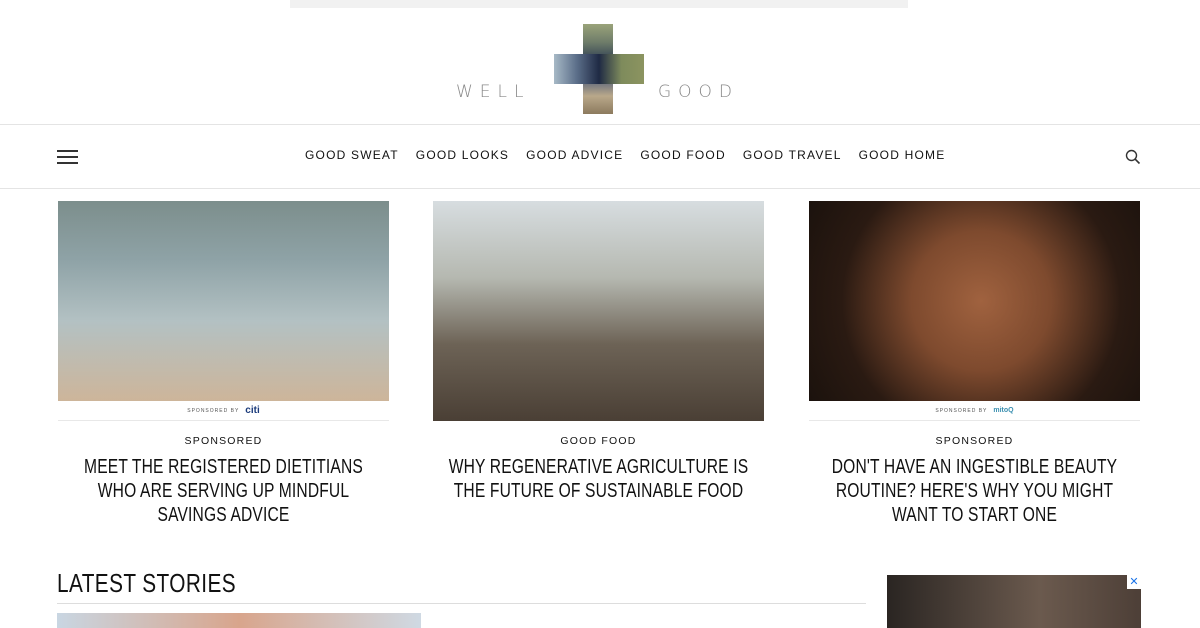 The image size is (1200, 628). What do you see at coordinates (902, 155) in the screenshot?
I see `nav-item-good-home: GOOD HOME` at bounding box center [902, 155].